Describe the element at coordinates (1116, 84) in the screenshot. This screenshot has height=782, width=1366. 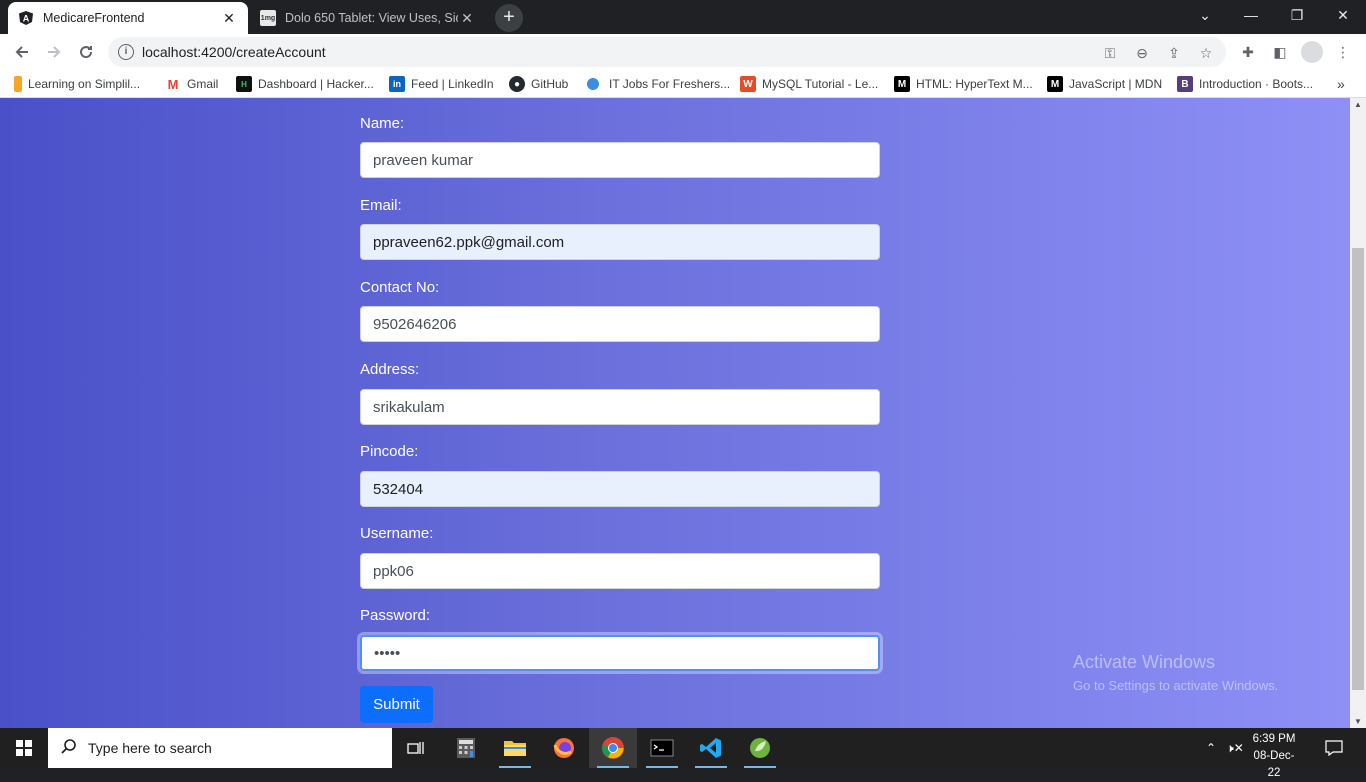
I see `bookmark-label: JavaScript | MDN` at that location.